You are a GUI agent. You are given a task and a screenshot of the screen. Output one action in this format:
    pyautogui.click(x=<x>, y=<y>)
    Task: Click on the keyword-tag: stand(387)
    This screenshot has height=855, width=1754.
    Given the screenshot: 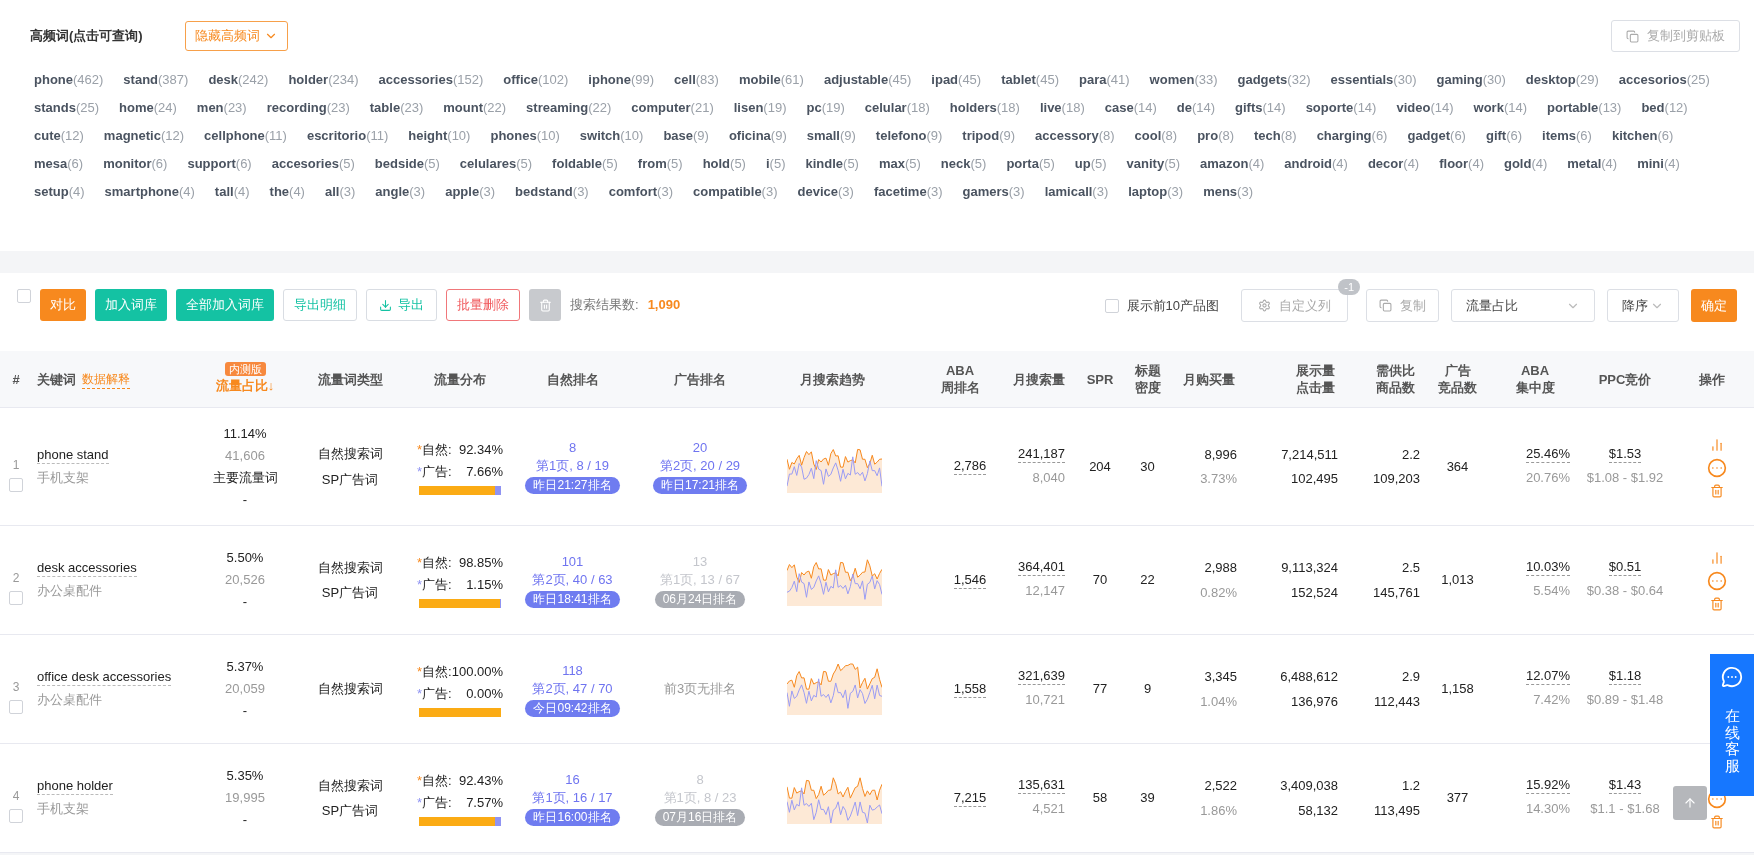 What is the action you would take?
    pyautogui.click(x=156, y=80)
    